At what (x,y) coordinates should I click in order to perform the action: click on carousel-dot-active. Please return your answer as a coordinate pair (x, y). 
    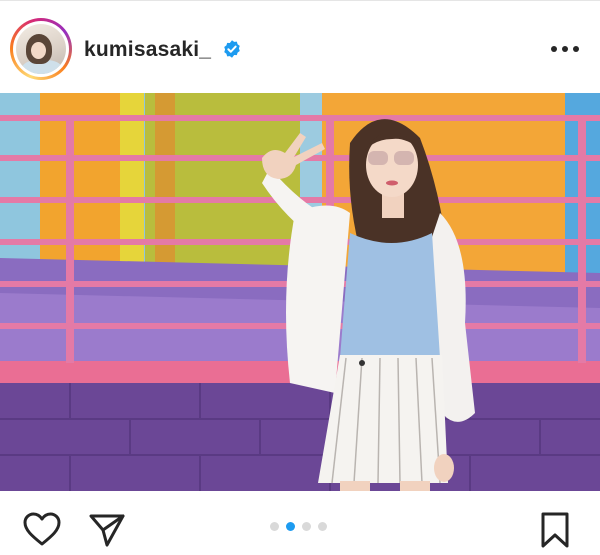
    Looking at the image, I should click on (290, 526).